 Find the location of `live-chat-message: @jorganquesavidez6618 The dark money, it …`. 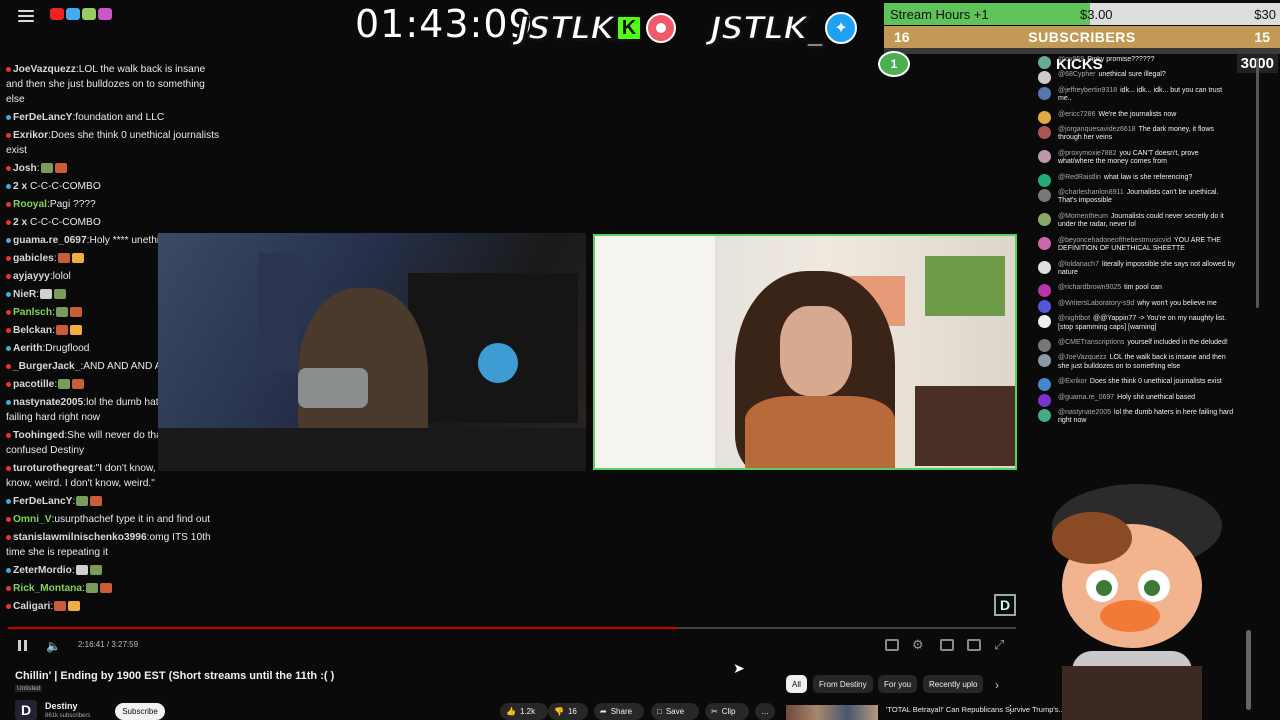

live-chat-message: @jorganquesavidez6618 The dark money, it … is located at coordinates (1136, 134).